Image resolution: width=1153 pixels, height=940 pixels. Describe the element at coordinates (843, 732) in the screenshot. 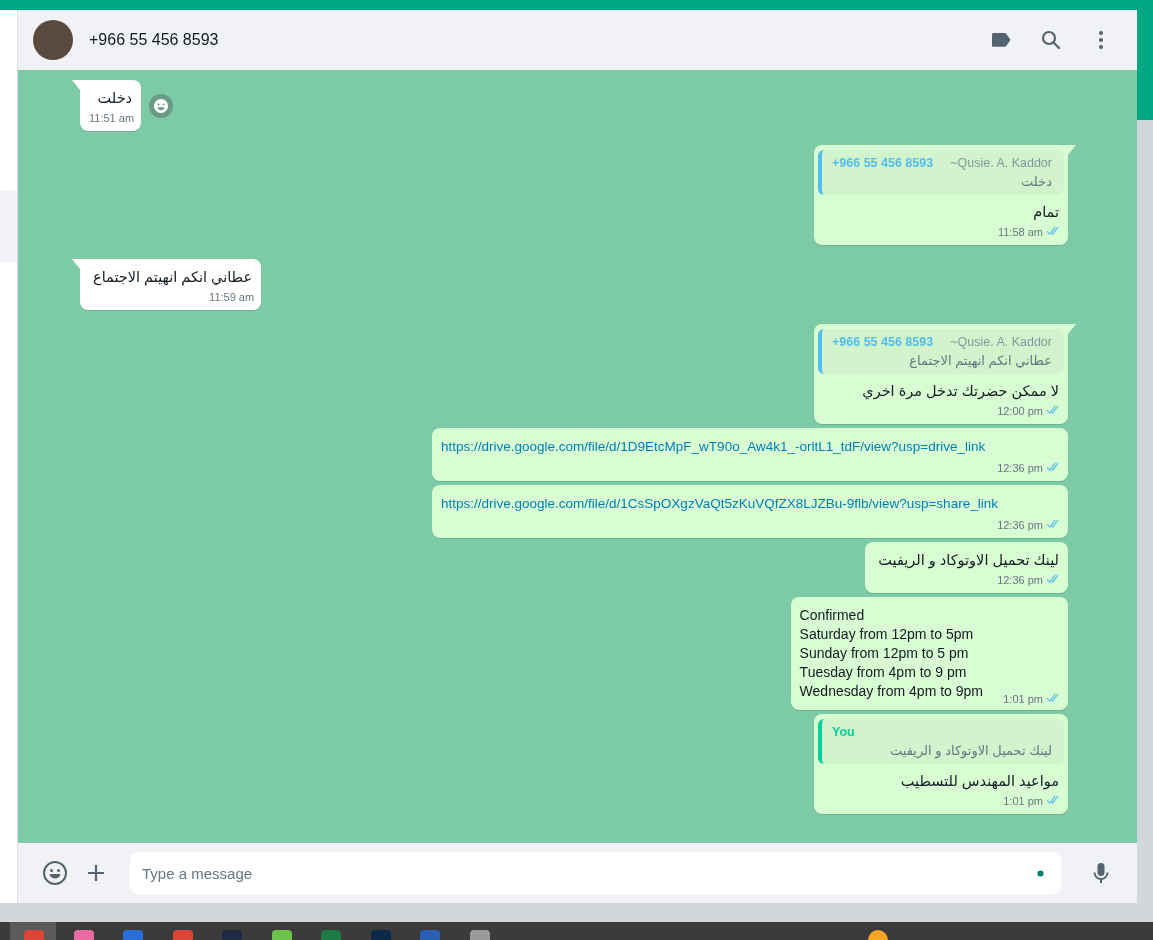

I see `quote-author: You` at that location.